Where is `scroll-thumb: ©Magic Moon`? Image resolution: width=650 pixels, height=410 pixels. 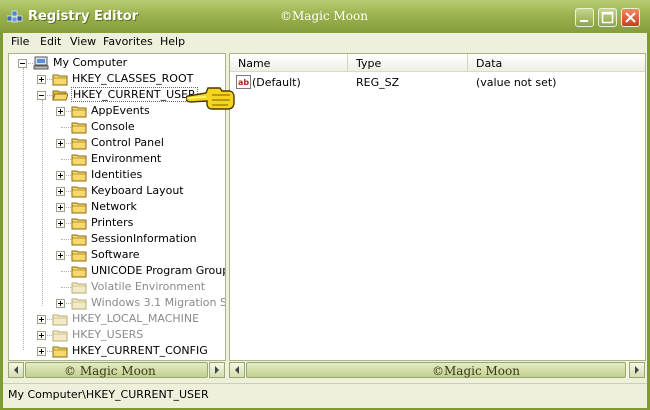
scroll-thumb: ©Magic Moon is located at coordinates (436, 370).